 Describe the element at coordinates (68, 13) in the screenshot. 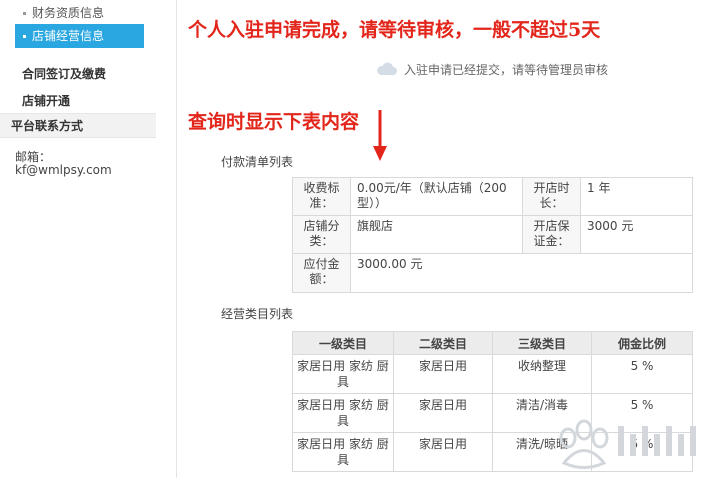

I see `sidebar-item-label: 财务资质信息` at that location.